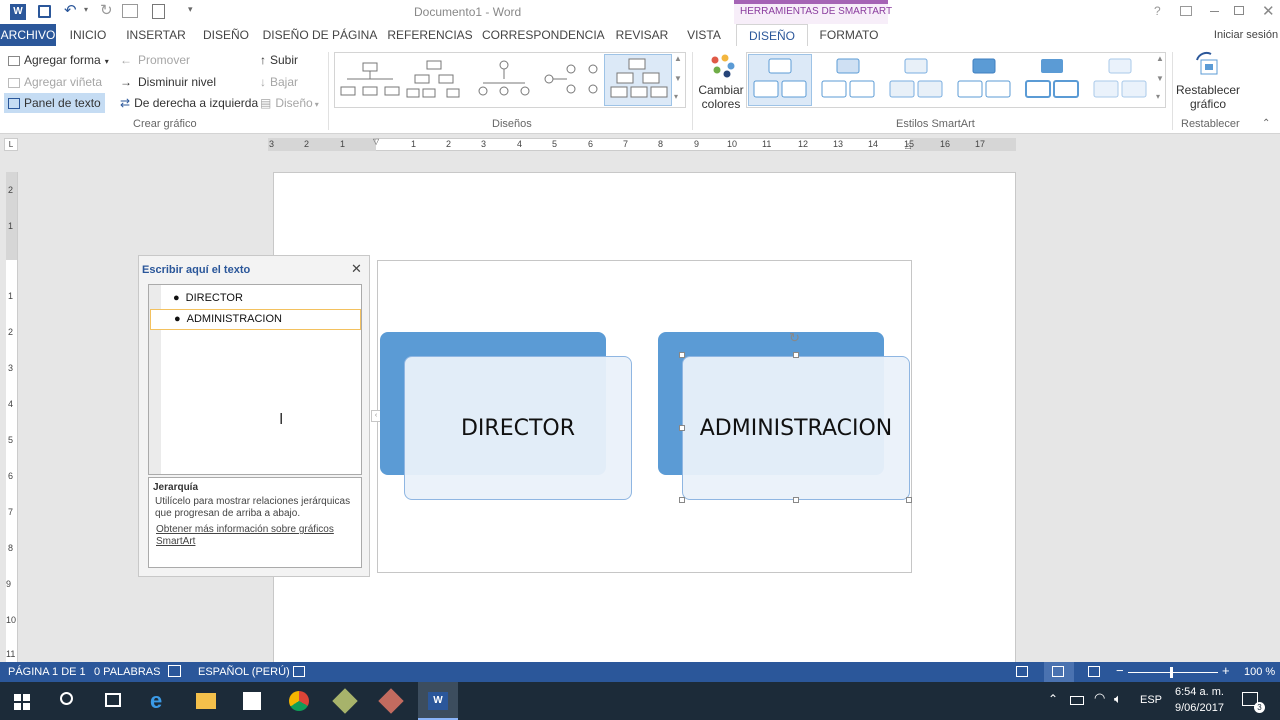  I want to click on language-indicator: ESPAÑOL (PERÚ), so click(244, 672).